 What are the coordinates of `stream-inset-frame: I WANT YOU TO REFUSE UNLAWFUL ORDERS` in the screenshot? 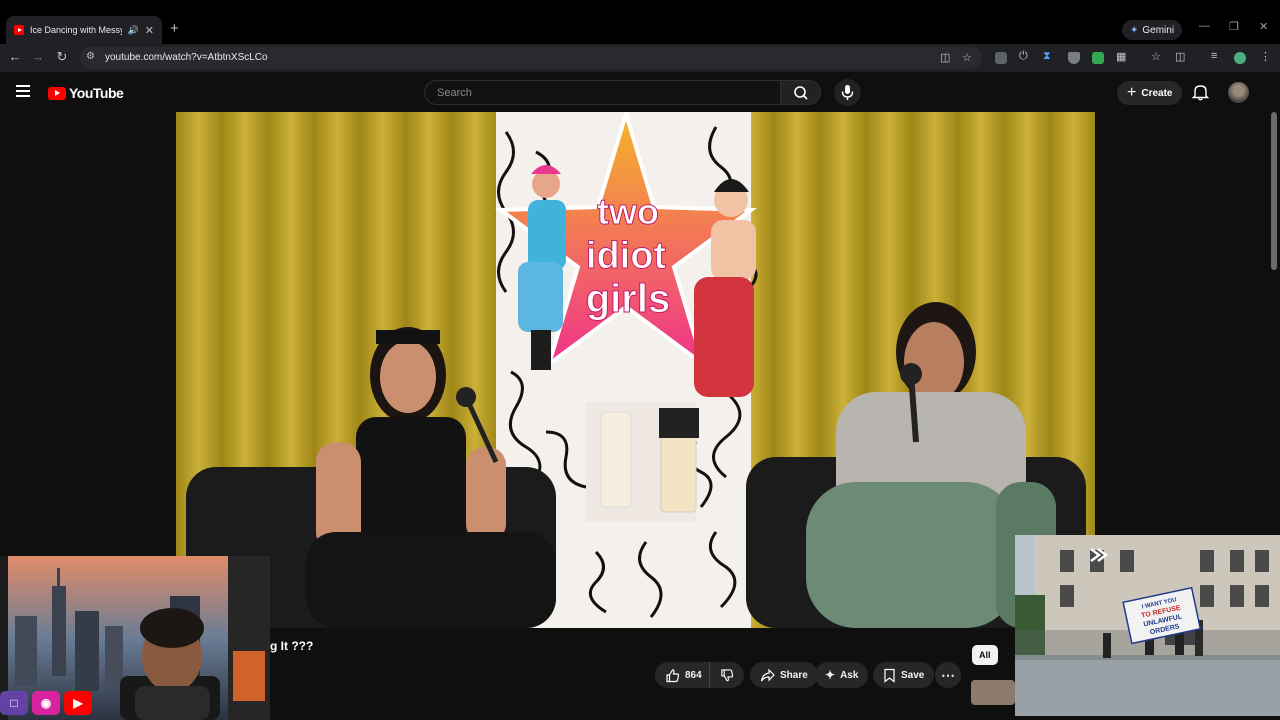 It's located at (1147, 625).